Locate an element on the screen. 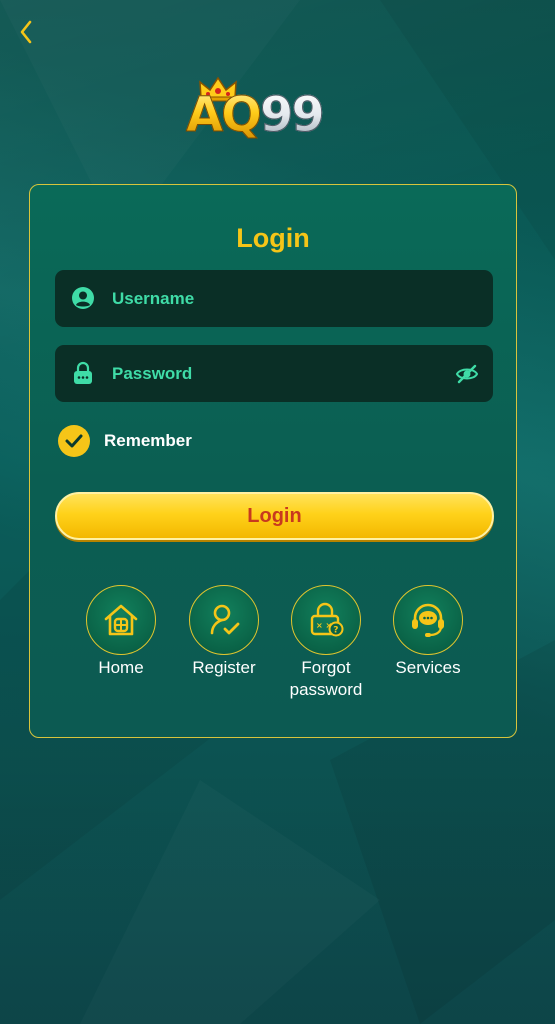  login-button: Login is located at coordinates (274, 516).